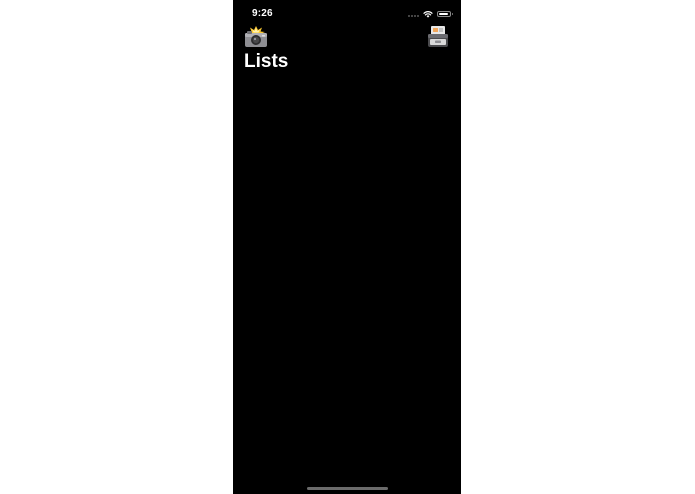 The image size is (695, 494). I want to click on battery-icon, so click(445, 14).